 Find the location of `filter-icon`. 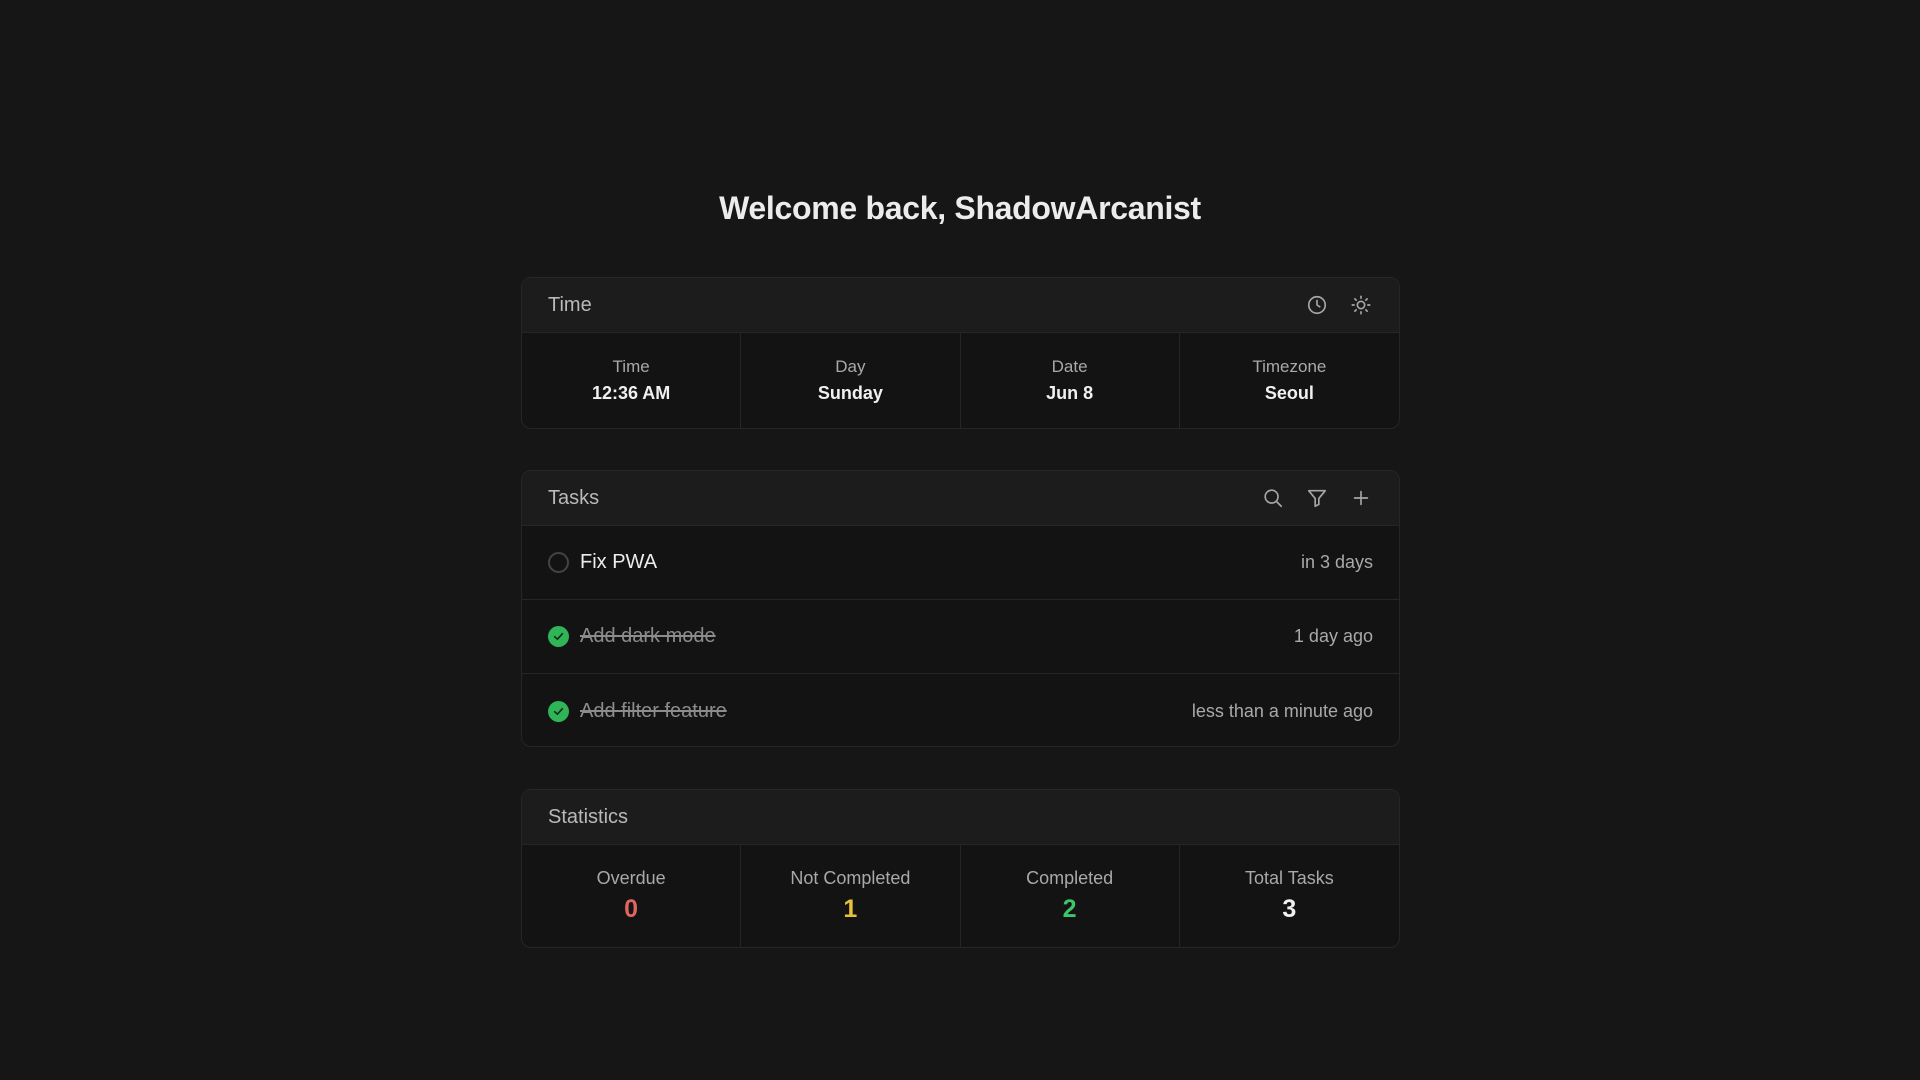

filter-icon is located at coordinates (1317, 498).